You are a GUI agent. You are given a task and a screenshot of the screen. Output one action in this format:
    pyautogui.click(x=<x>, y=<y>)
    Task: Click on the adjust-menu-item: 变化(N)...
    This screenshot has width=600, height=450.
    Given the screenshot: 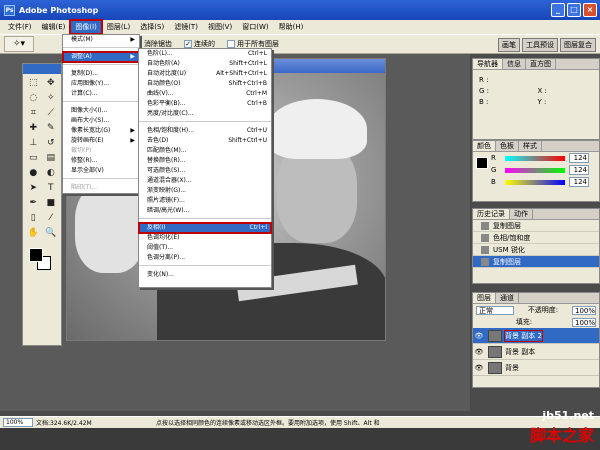 What is the action you would take?
    pyautogui.click(x=205, y=275)
    